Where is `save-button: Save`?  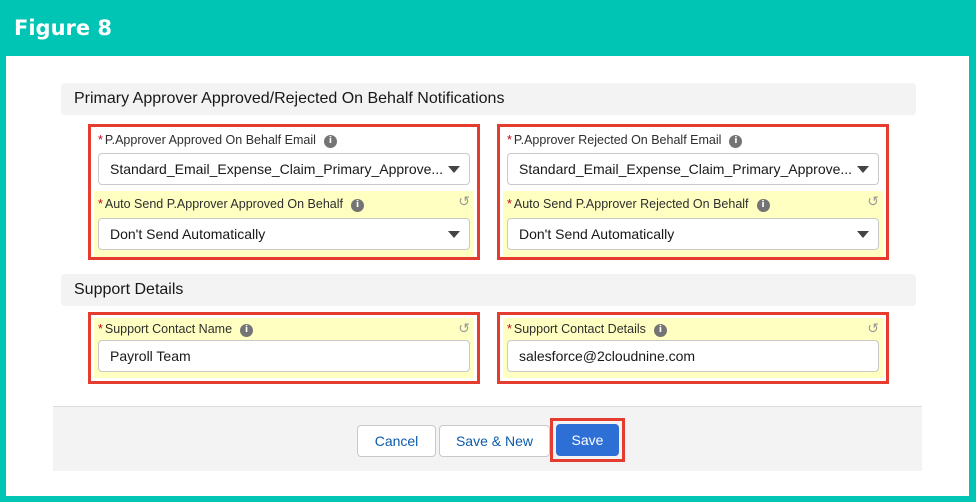 save-button: Save is located at coordinates (587, 440).